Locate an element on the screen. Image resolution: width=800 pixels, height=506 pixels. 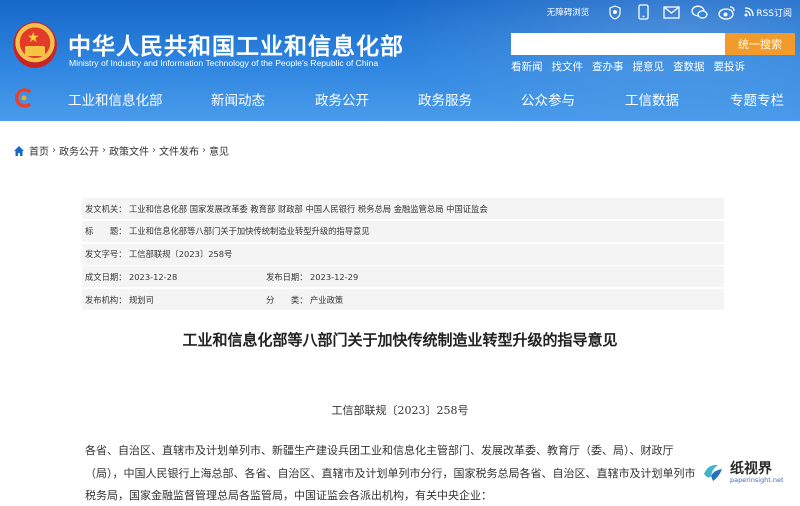
barrier-free-link: 无障碍浏览 is located at coordinates (568, 12).